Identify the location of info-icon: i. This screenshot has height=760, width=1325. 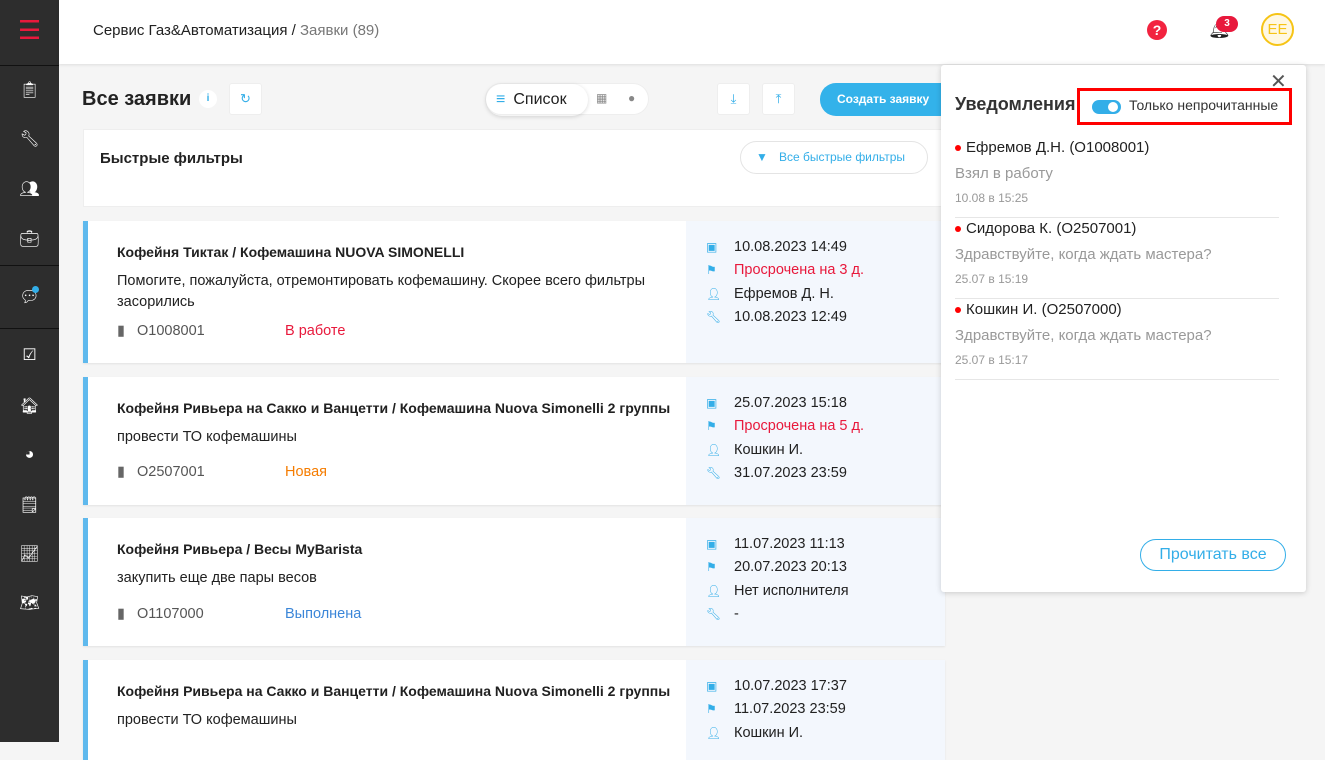
(208, 99).